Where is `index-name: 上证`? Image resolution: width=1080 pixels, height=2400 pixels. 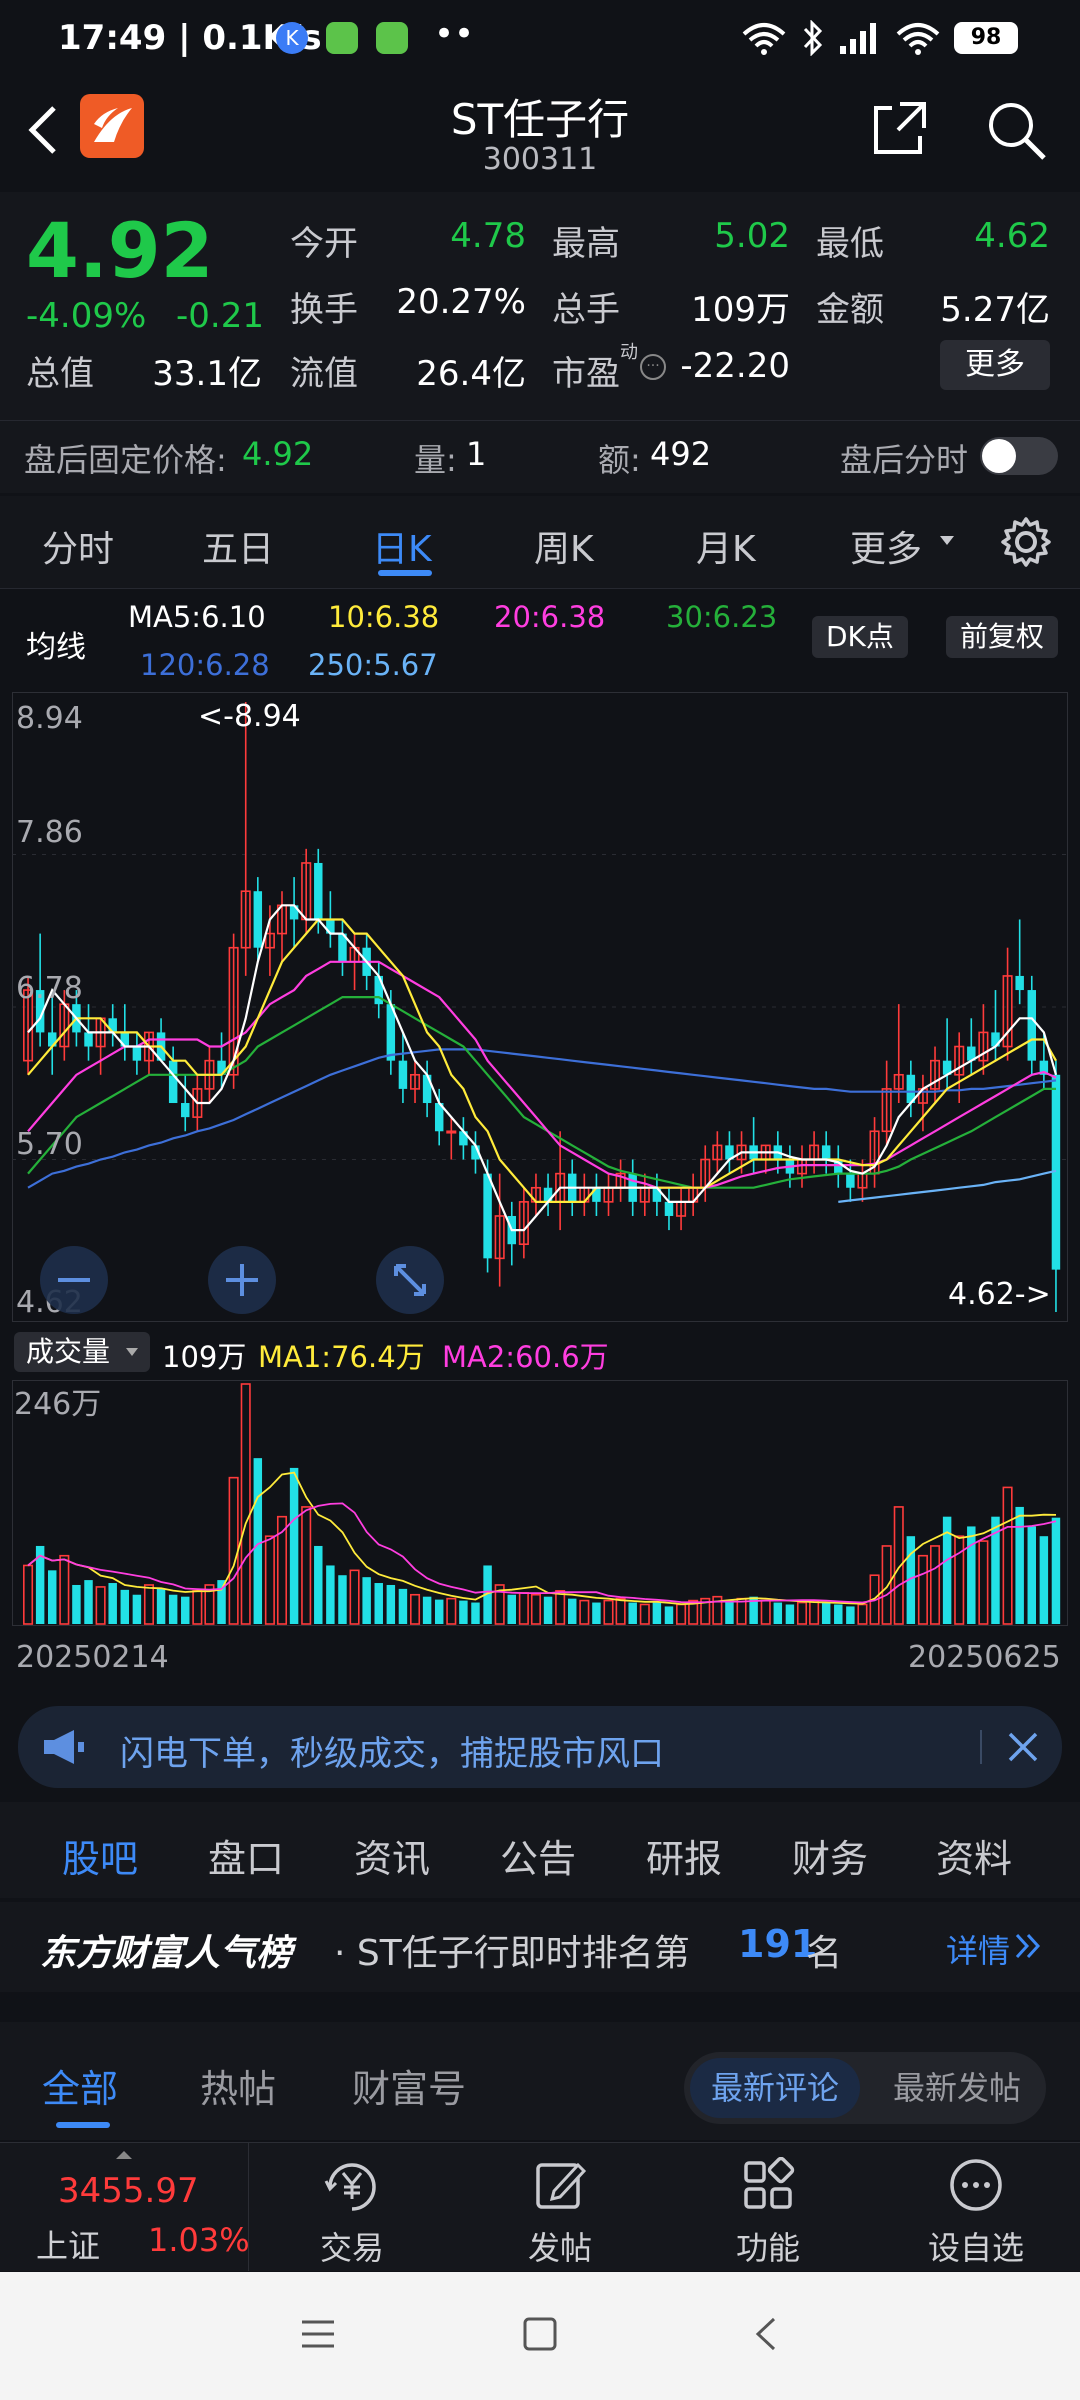 index-name: 上证 is located at coordinates (68, 2246).